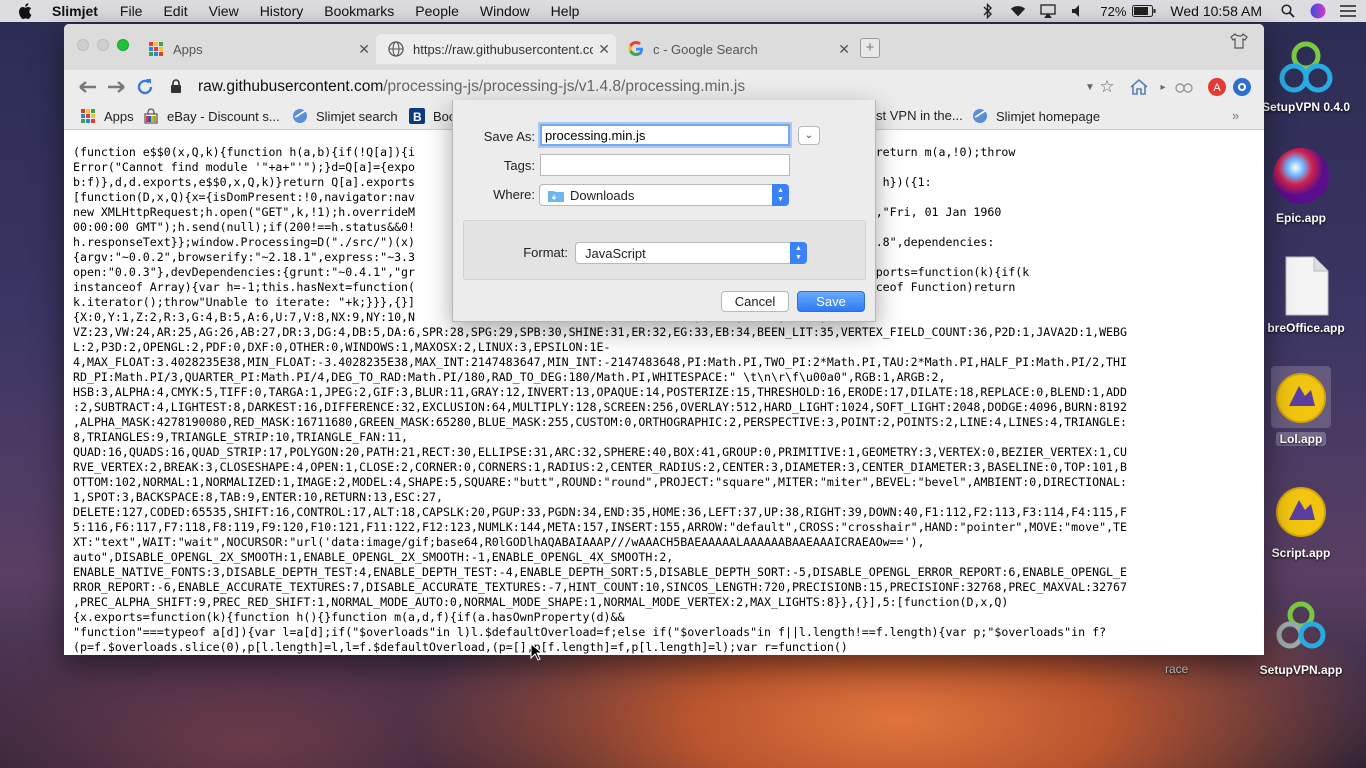 Image resolution: width=1366 pixels, height=768 pixels. What do you see at coordinates (870, 48) in the screenshot?
I see `new-tab-button: +` at bounding box center [870, 48].